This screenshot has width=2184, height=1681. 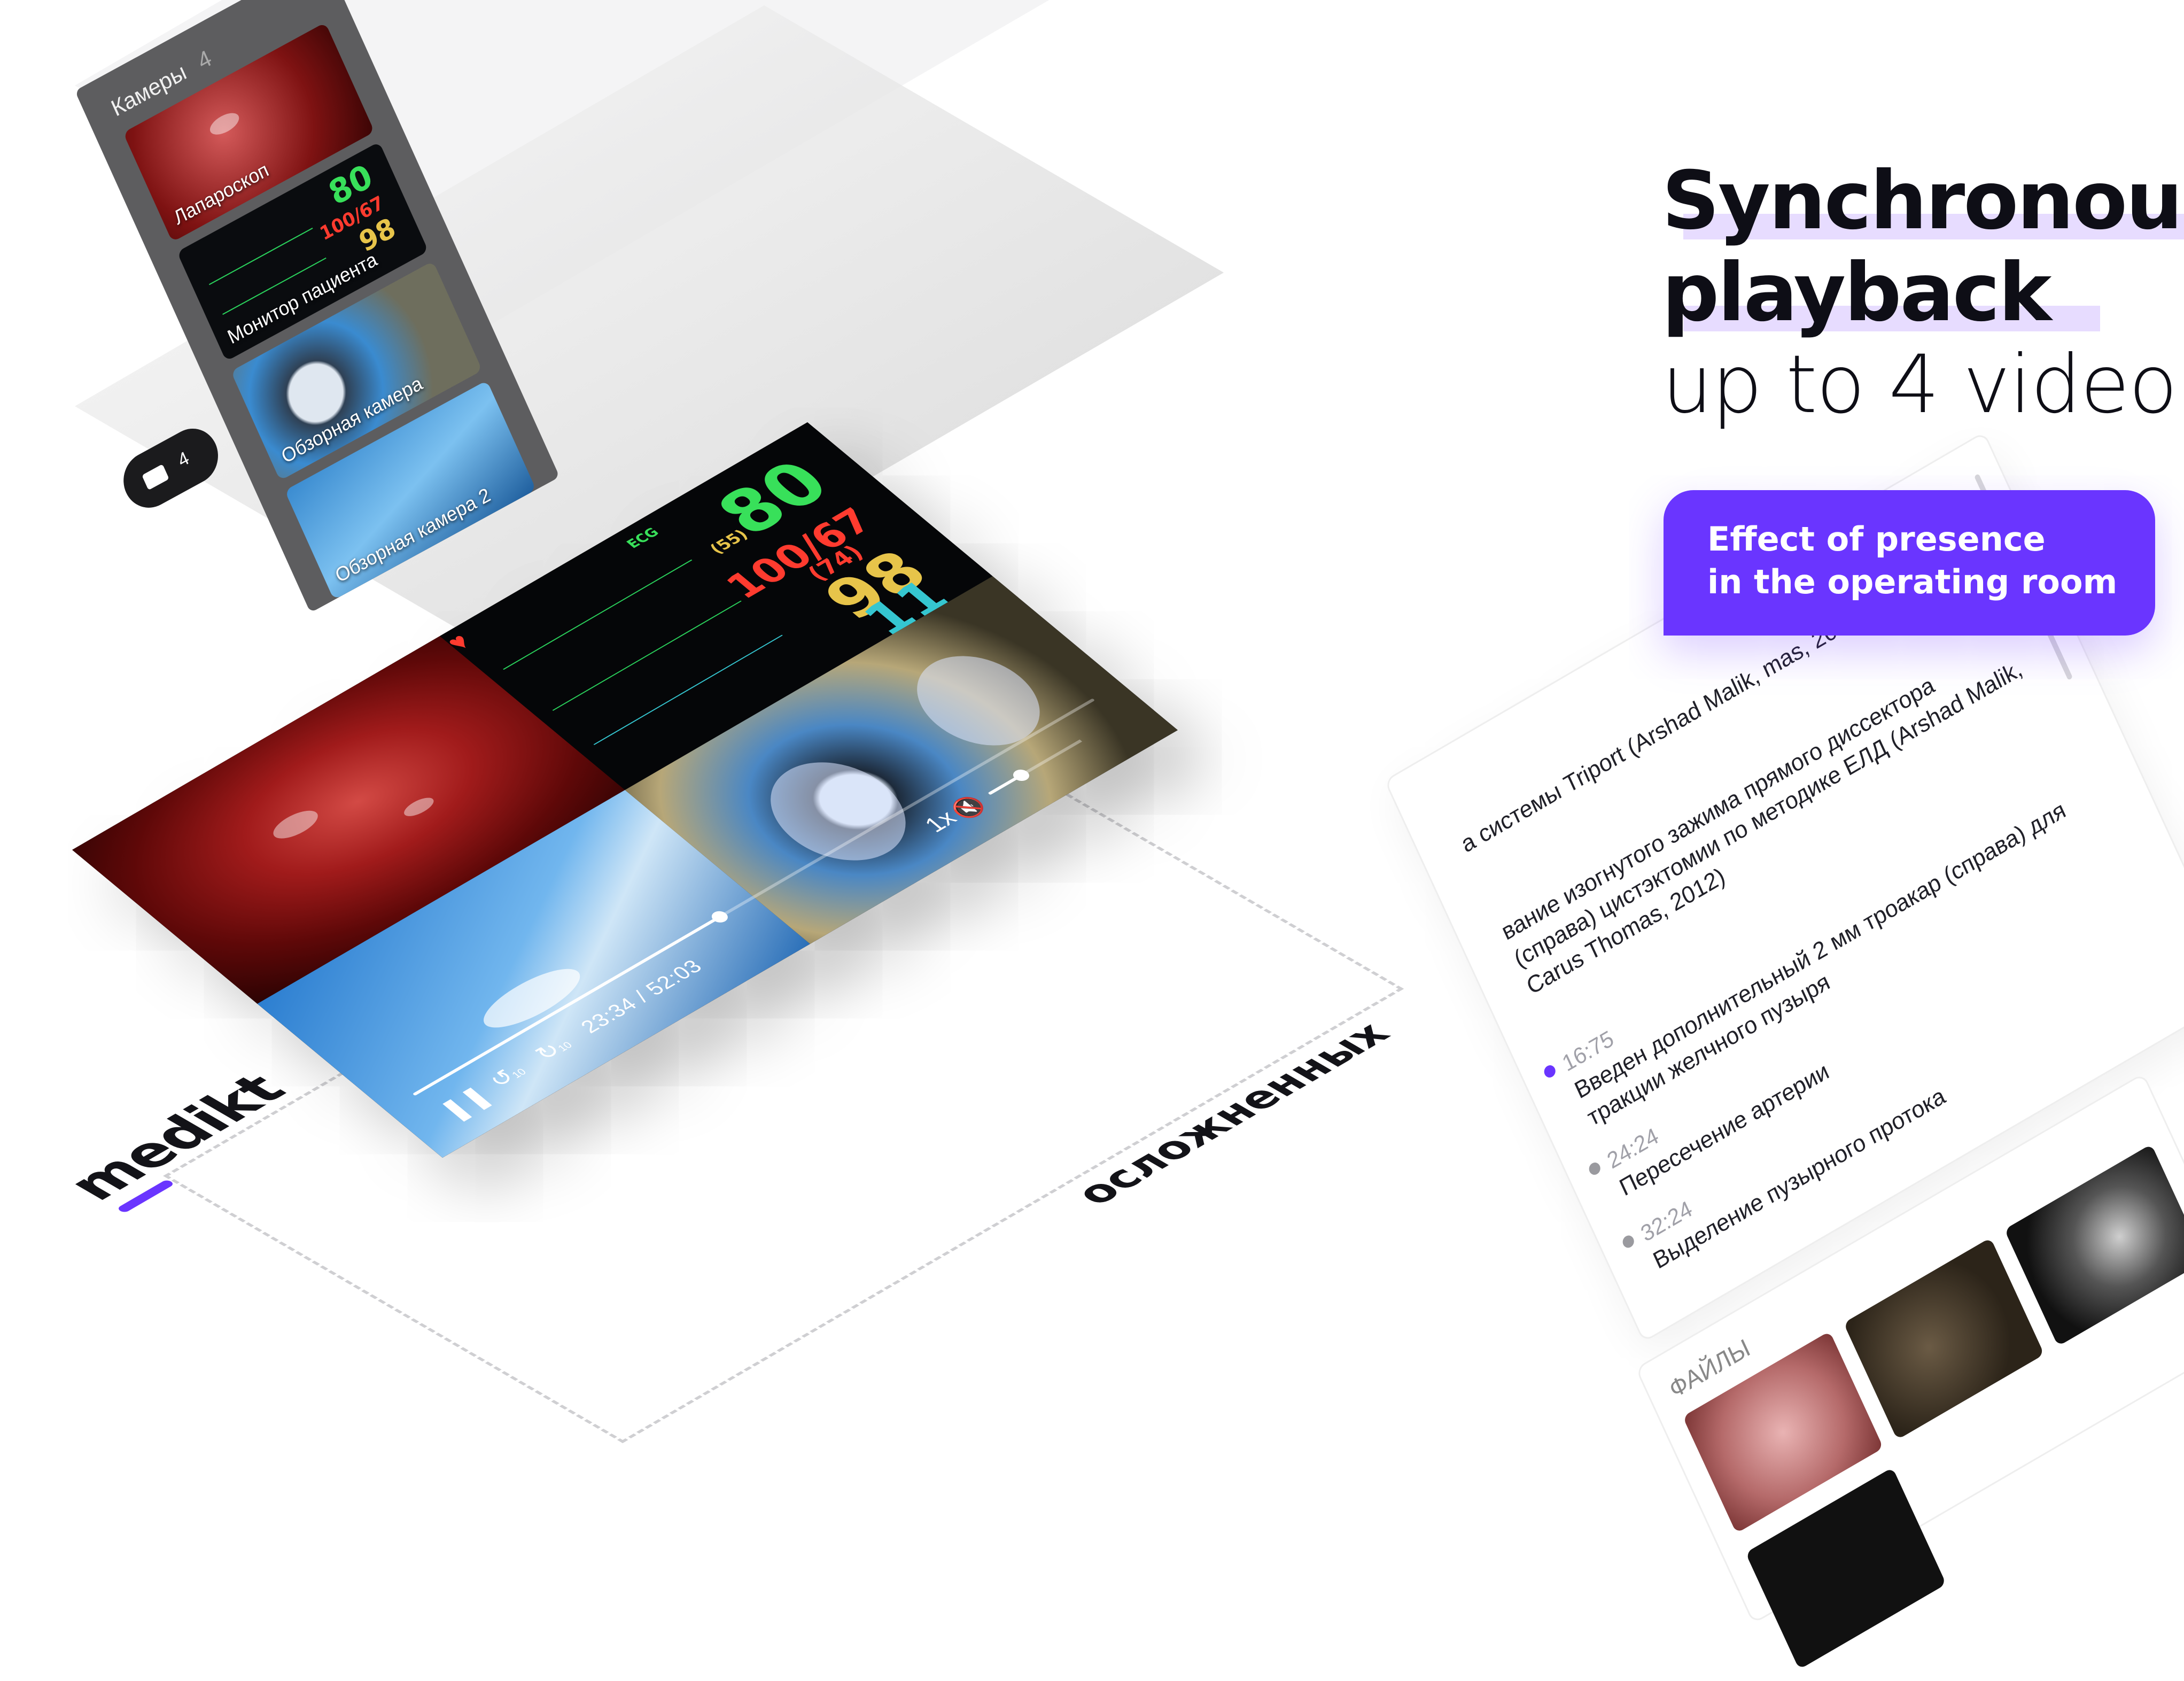 I want to click on presence-callout: Effect of presence in the operating room, so click(x=1910, y=563).